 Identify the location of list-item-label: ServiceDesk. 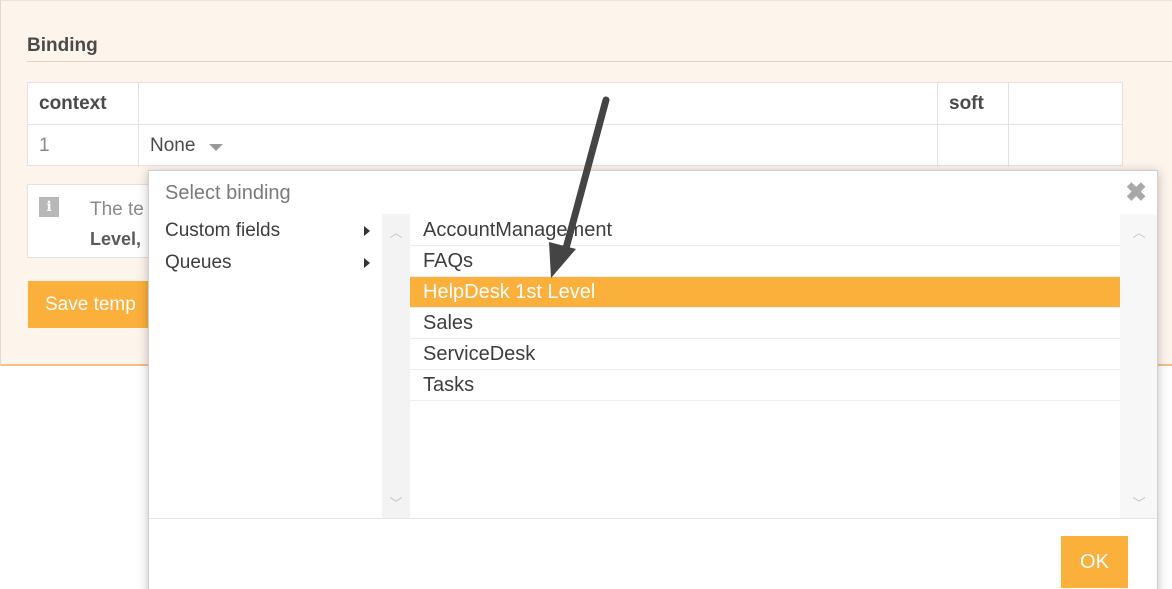
(479, 353).